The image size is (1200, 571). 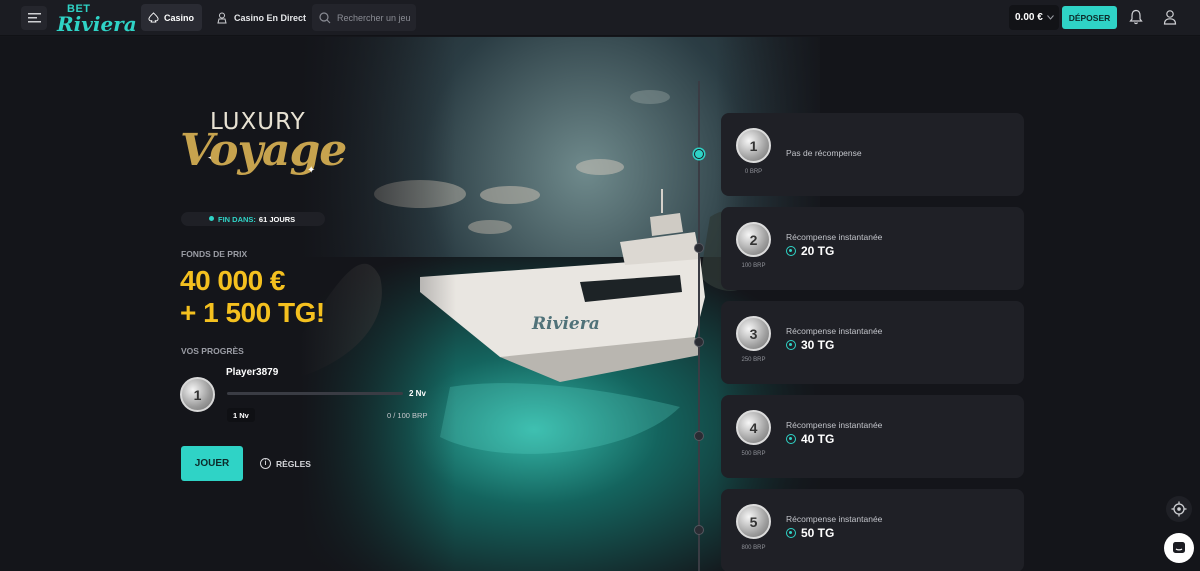 I want to click on reward-amount: 40 TG, so click(x=818, y=439).